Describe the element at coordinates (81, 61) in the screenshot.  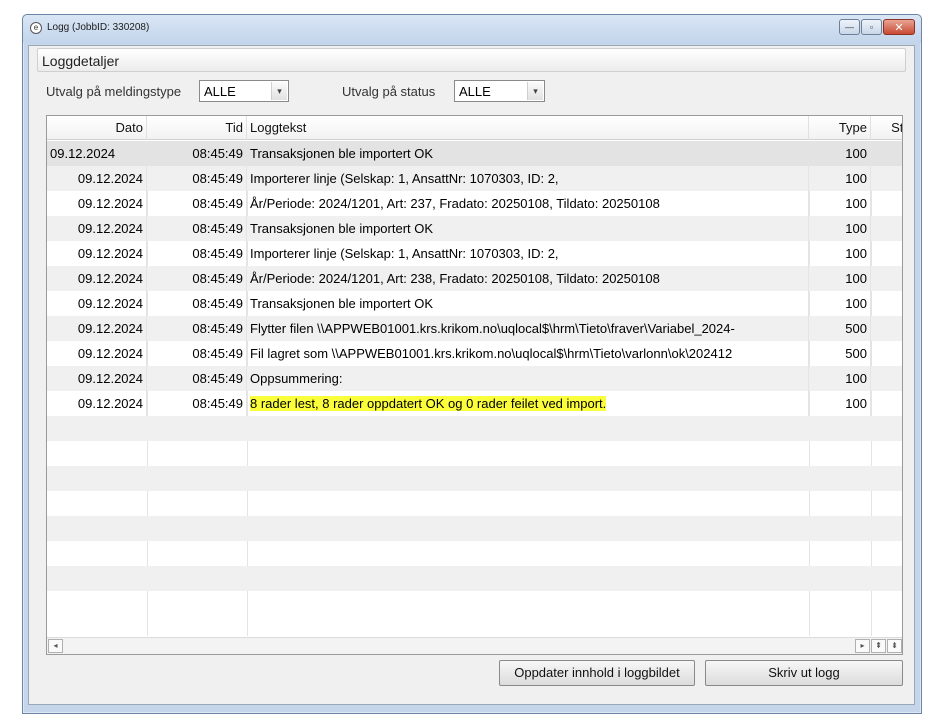
I see `panel-title: Loggdetaljer` at that location.